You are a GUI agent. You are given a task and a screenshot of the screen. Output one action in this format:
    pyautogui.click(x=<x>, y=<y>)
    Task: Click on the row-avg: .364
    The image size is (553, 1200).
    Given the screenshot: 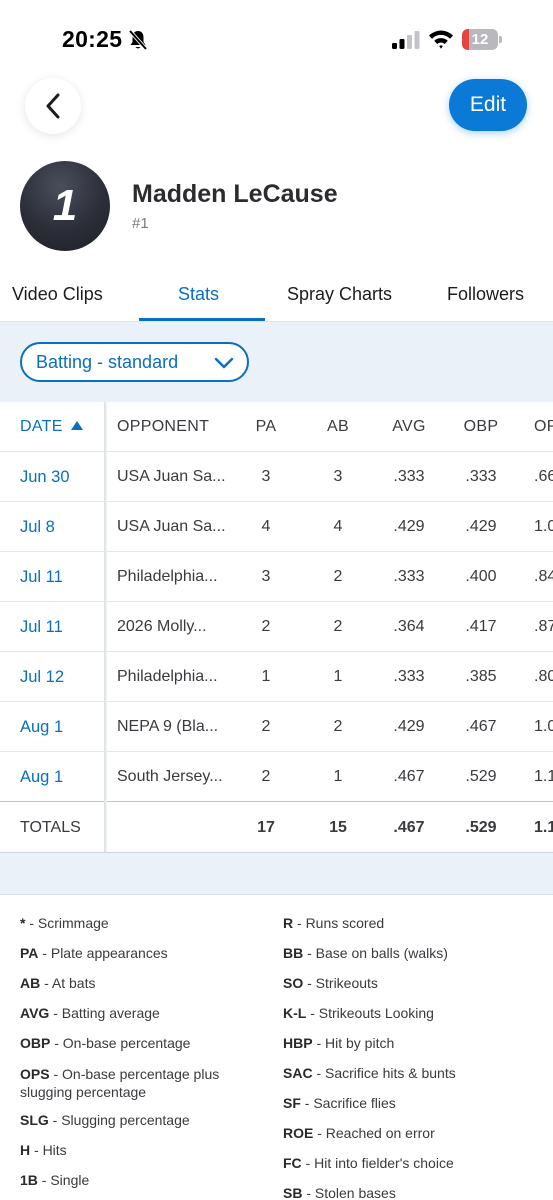 What is the action you would take?
    pyautogui.click(x=409, y=626)
    